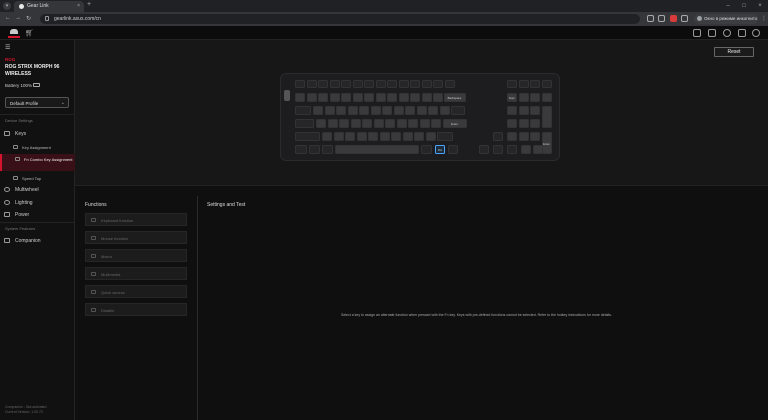  Describe the element at coordinates (7, 6) in the screenshot. I see `tab-search-icon: ▾` at that location.